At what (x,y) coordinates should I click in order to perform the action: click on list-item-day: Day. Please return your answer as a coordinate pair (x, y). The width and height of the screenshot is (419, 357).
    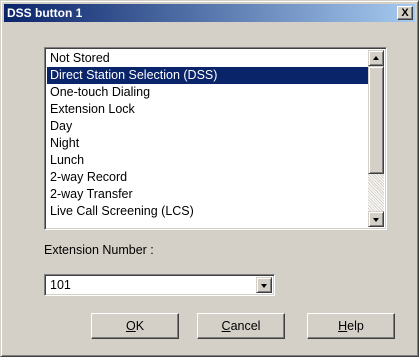
    Looking at the image, I should click on (208, 126).